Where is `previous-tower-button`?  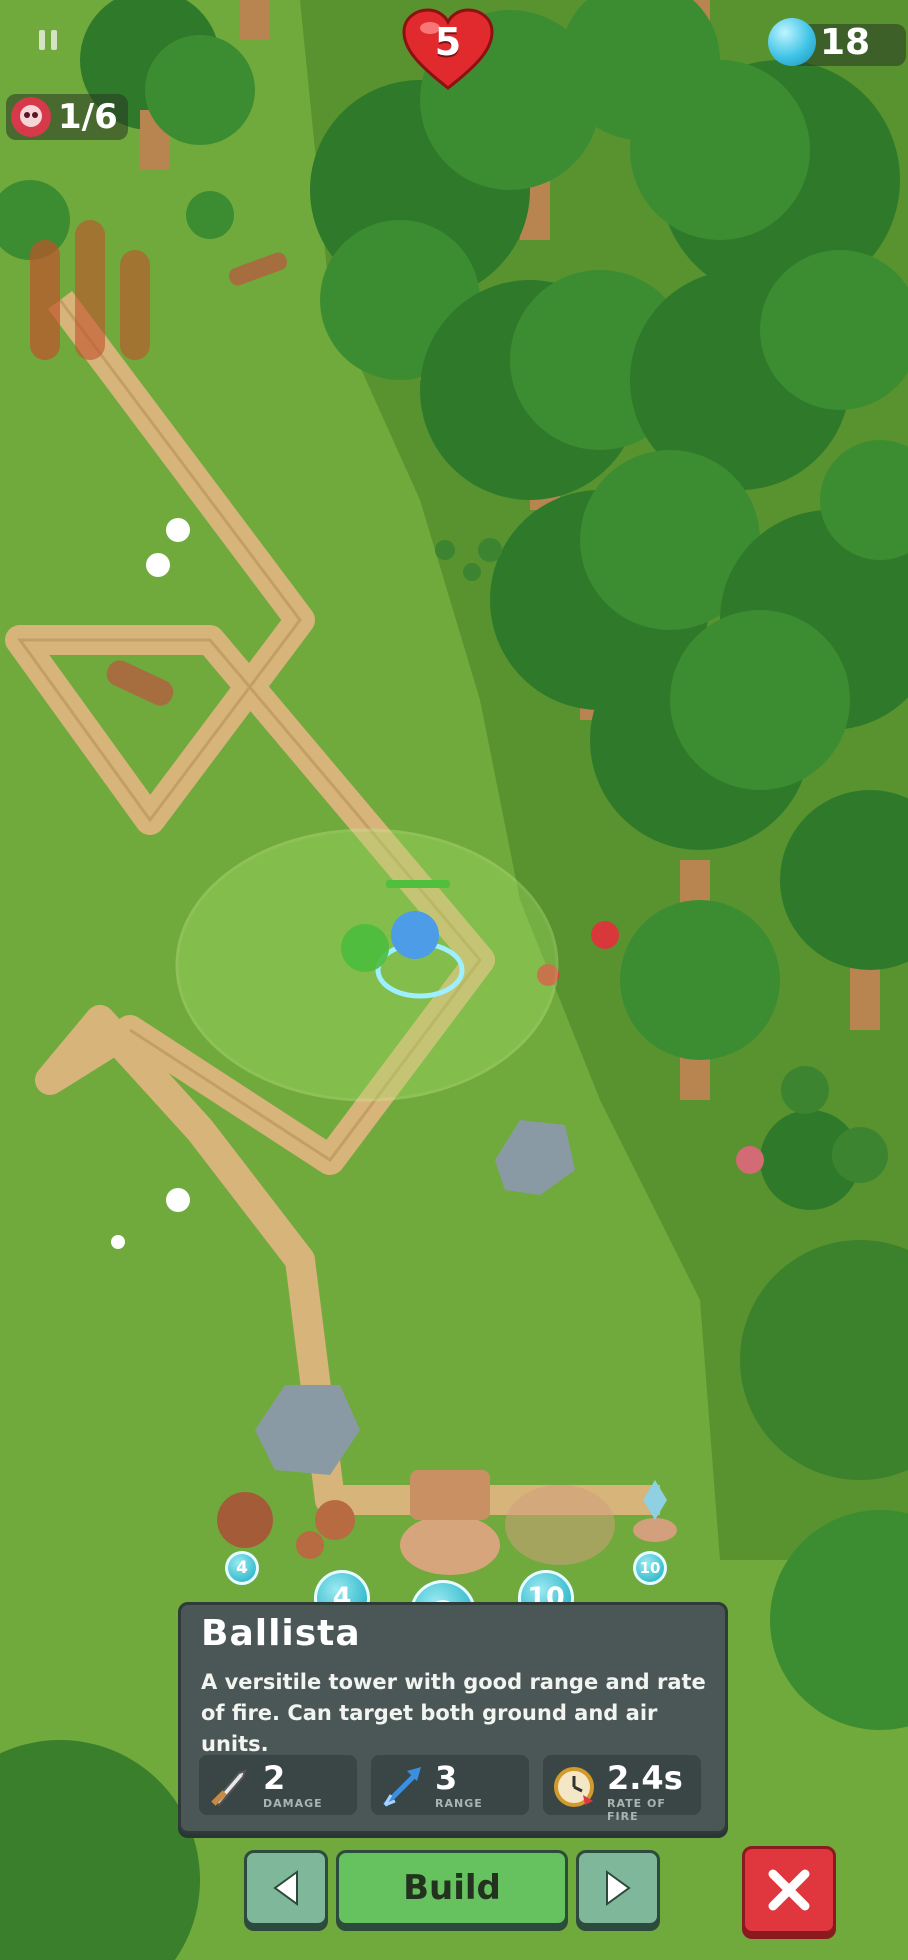 previous-tower-button is located at coordinates (286, 1888).